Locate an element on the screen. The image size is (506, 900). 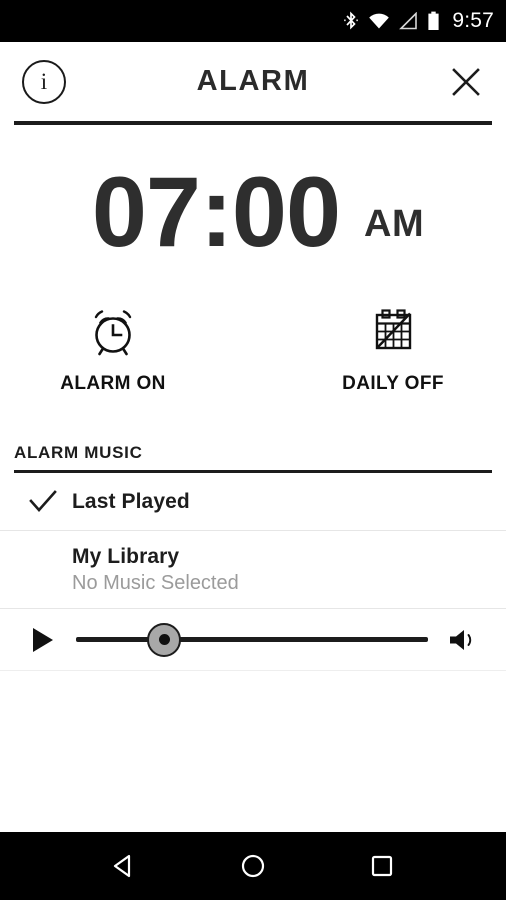
back-triangle-icon is located at coordinates (124, 866).